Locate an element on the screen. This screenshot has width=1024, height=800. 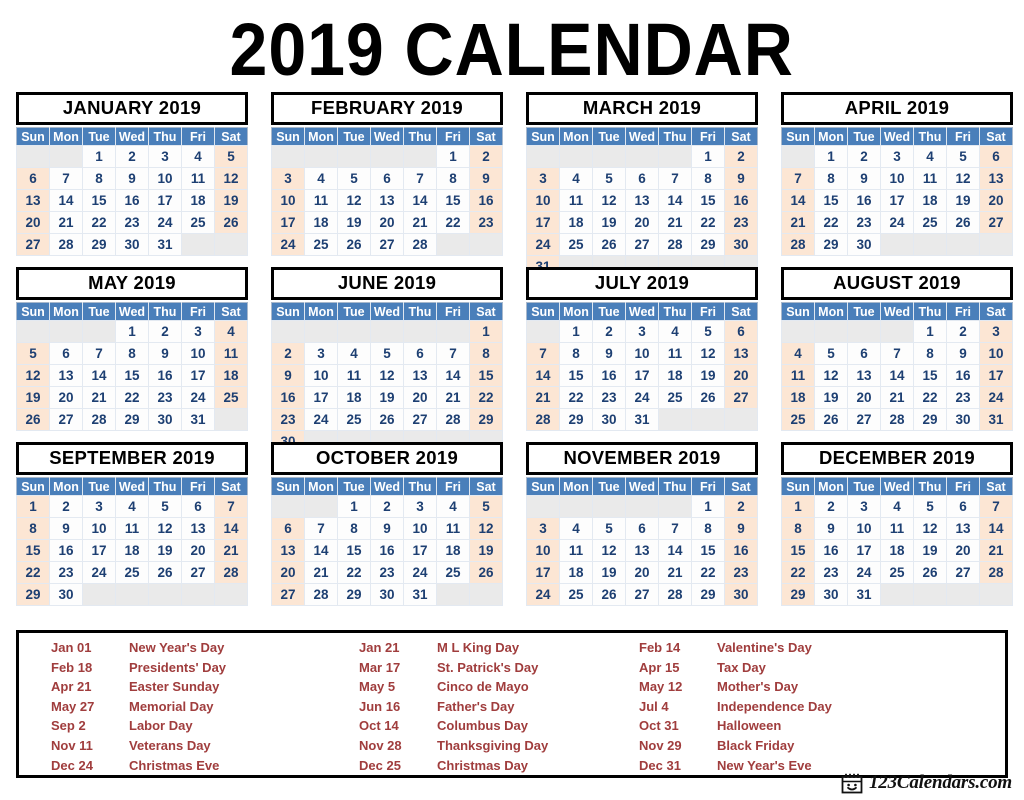
day-cell: 28 is located at coordinates (66, 244).